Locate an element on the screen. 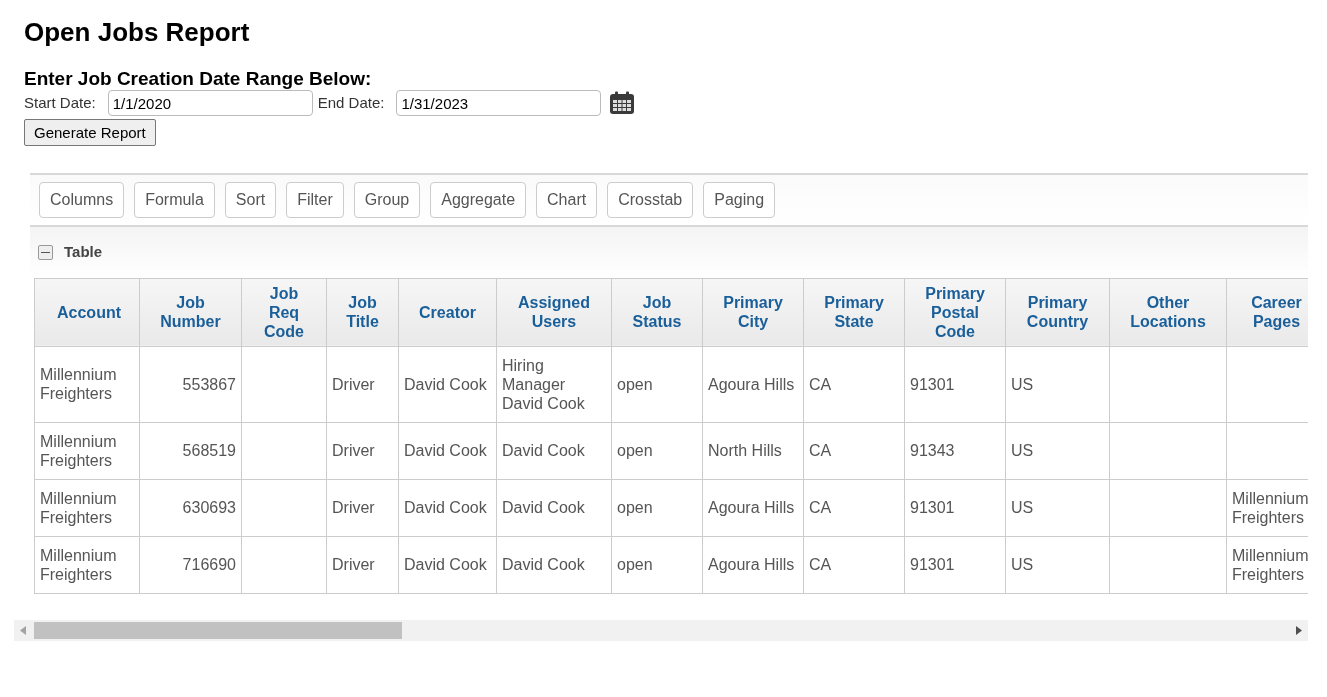  column-header: Career Pages is located at coordinates (1267, 312).